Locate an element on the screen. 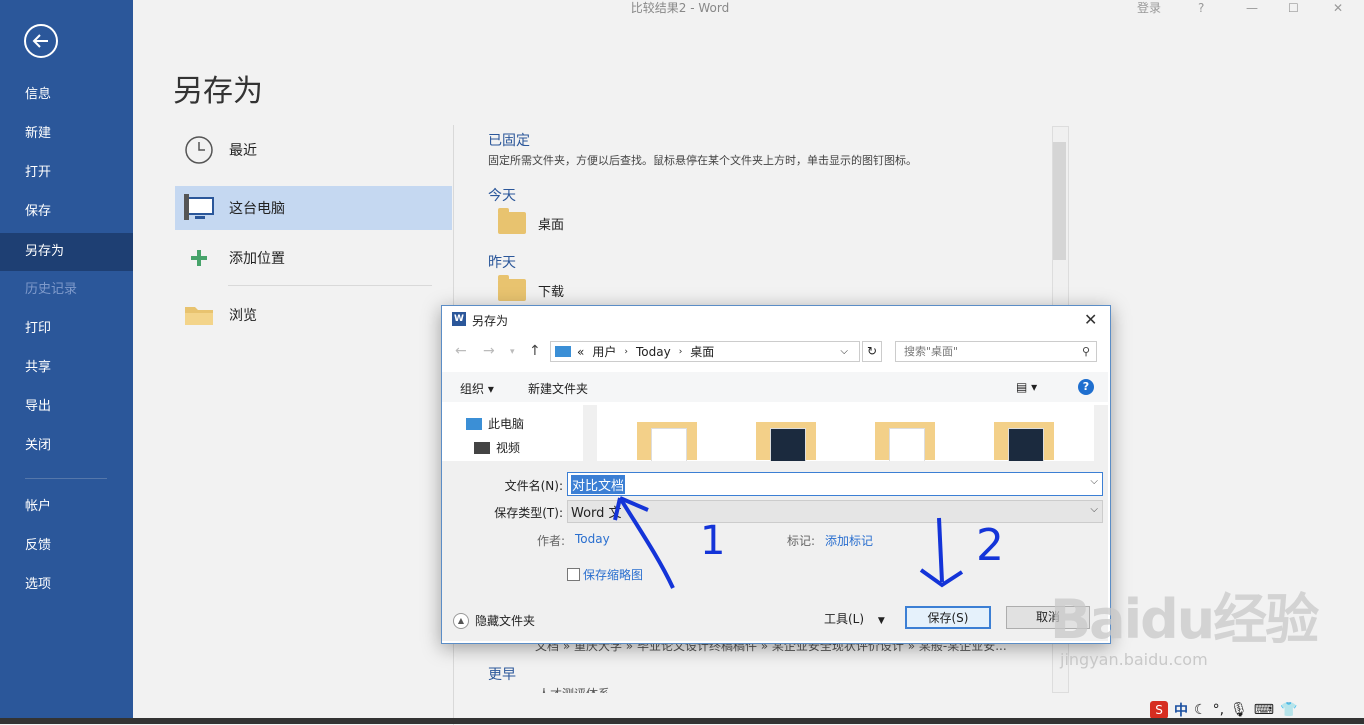  arrow-left-icon is located at coordinates (40, 41).